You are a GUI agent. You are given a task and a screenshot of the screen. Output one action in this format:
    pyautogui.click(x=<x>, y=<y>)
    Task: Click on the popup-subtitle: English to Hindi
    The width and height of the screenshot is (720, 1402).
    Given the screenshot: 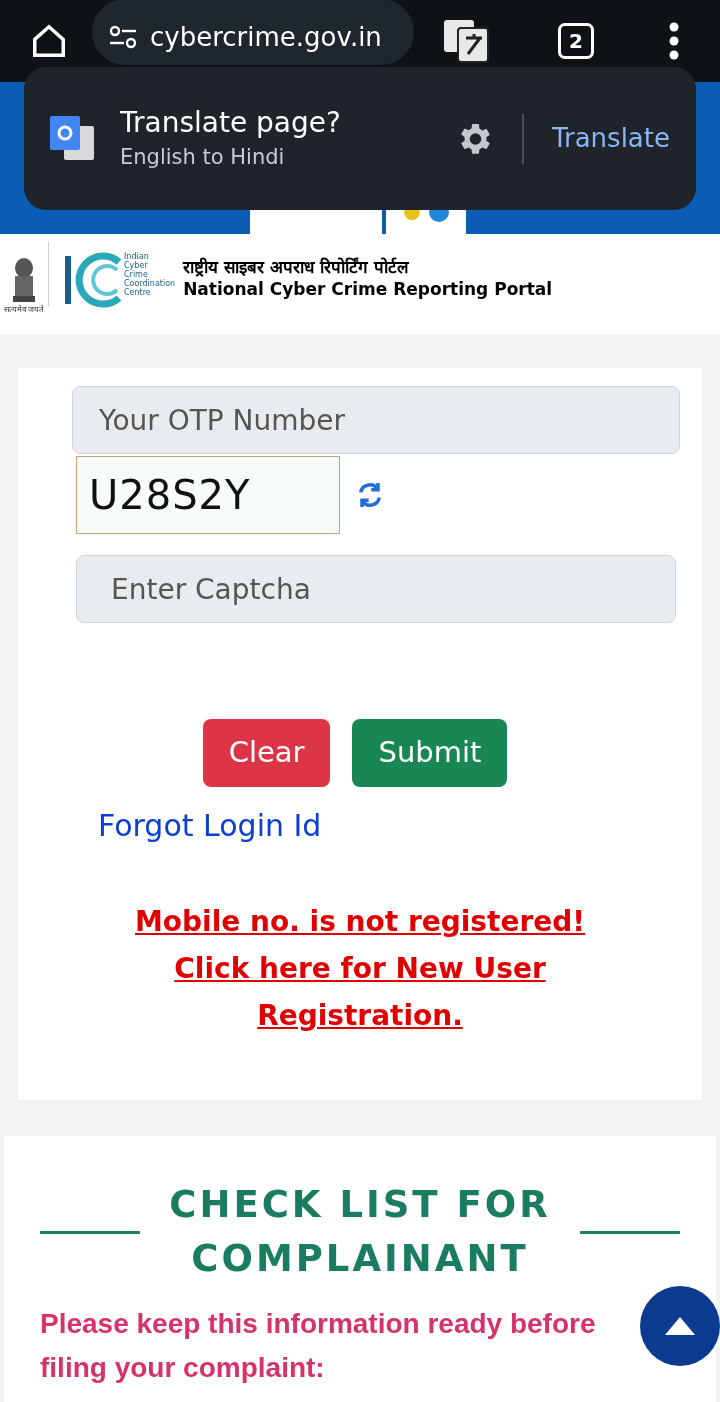 What is the action you would take?
    pyautogui.click(x=203, y=157)
    